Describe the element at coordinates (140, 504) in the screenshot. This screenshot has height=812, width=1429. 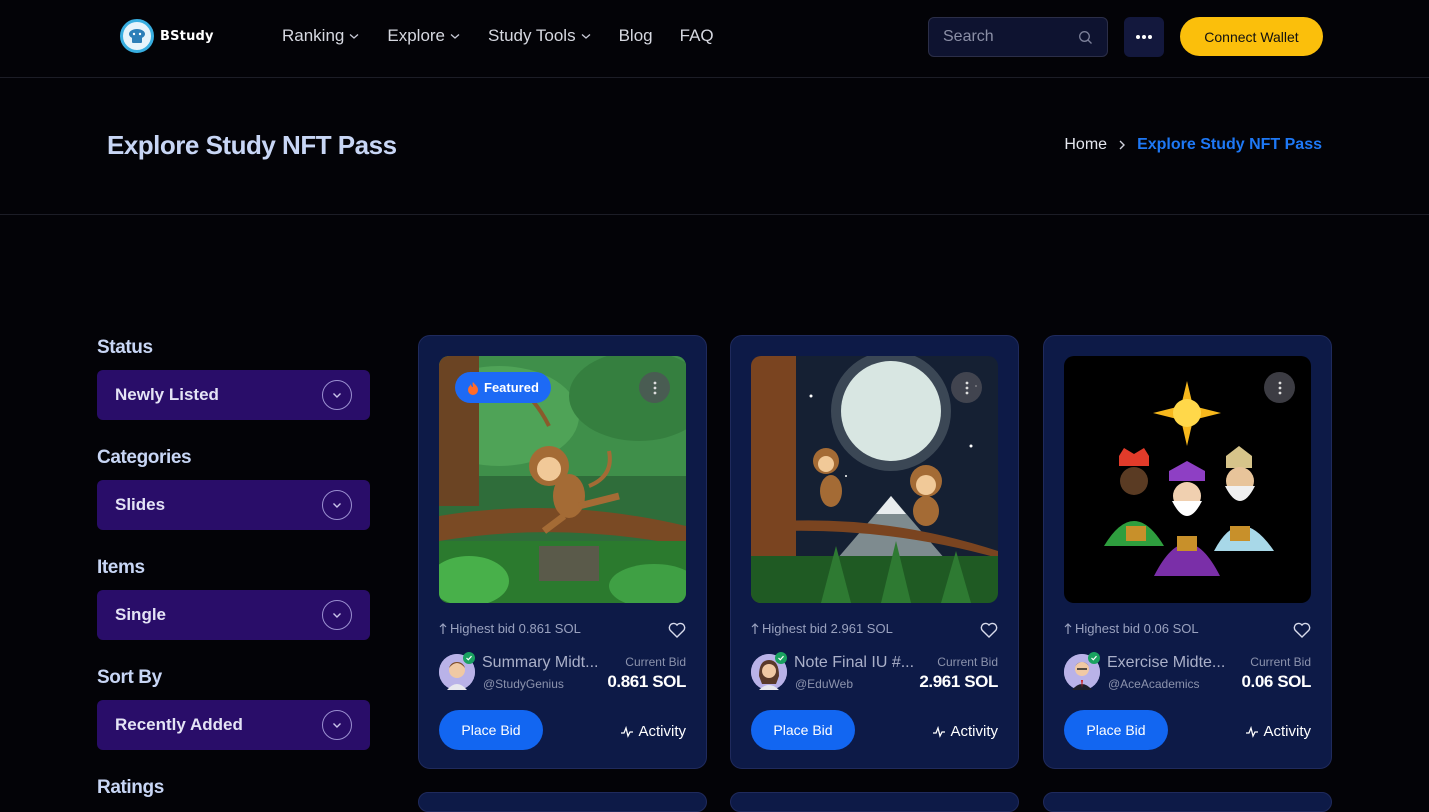
I see `selected-value: Slides` at that location.